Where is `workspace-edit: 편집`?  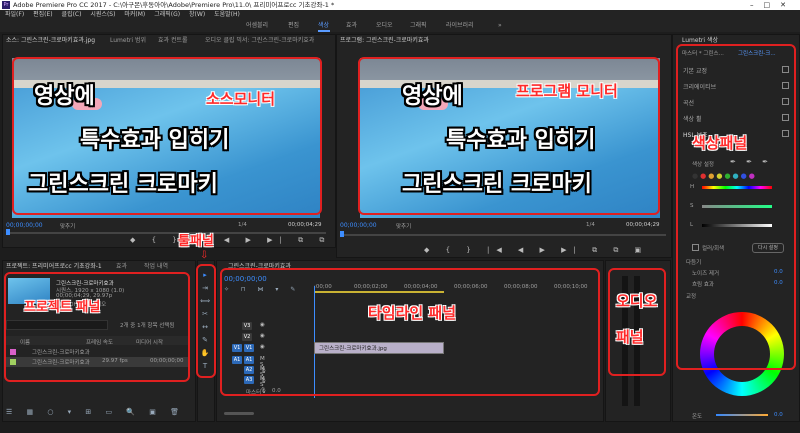
workspace-edit: 편집 is located at coordinates (293, 26).